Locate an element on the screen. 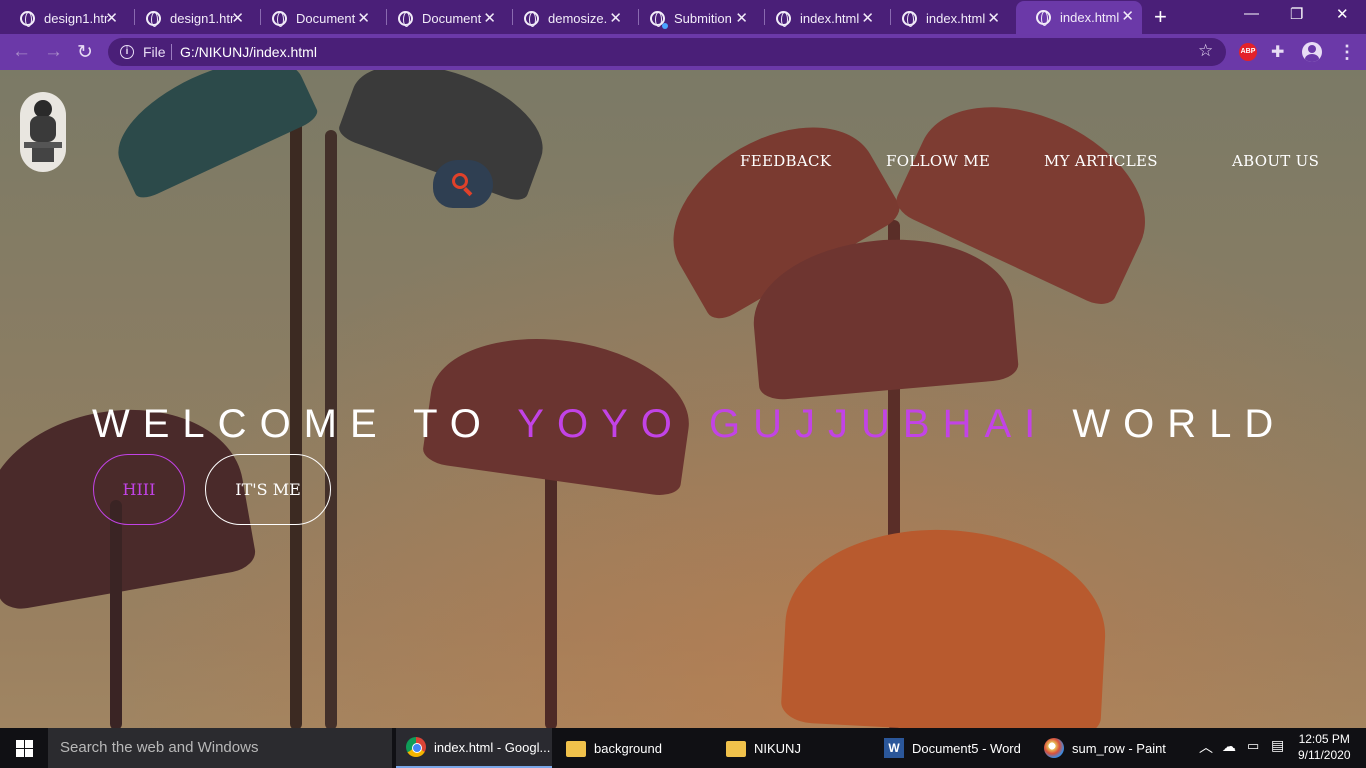  taskbar-clock: 12:05 PM 9/11/2020 is located at coordinates (1324, 747).